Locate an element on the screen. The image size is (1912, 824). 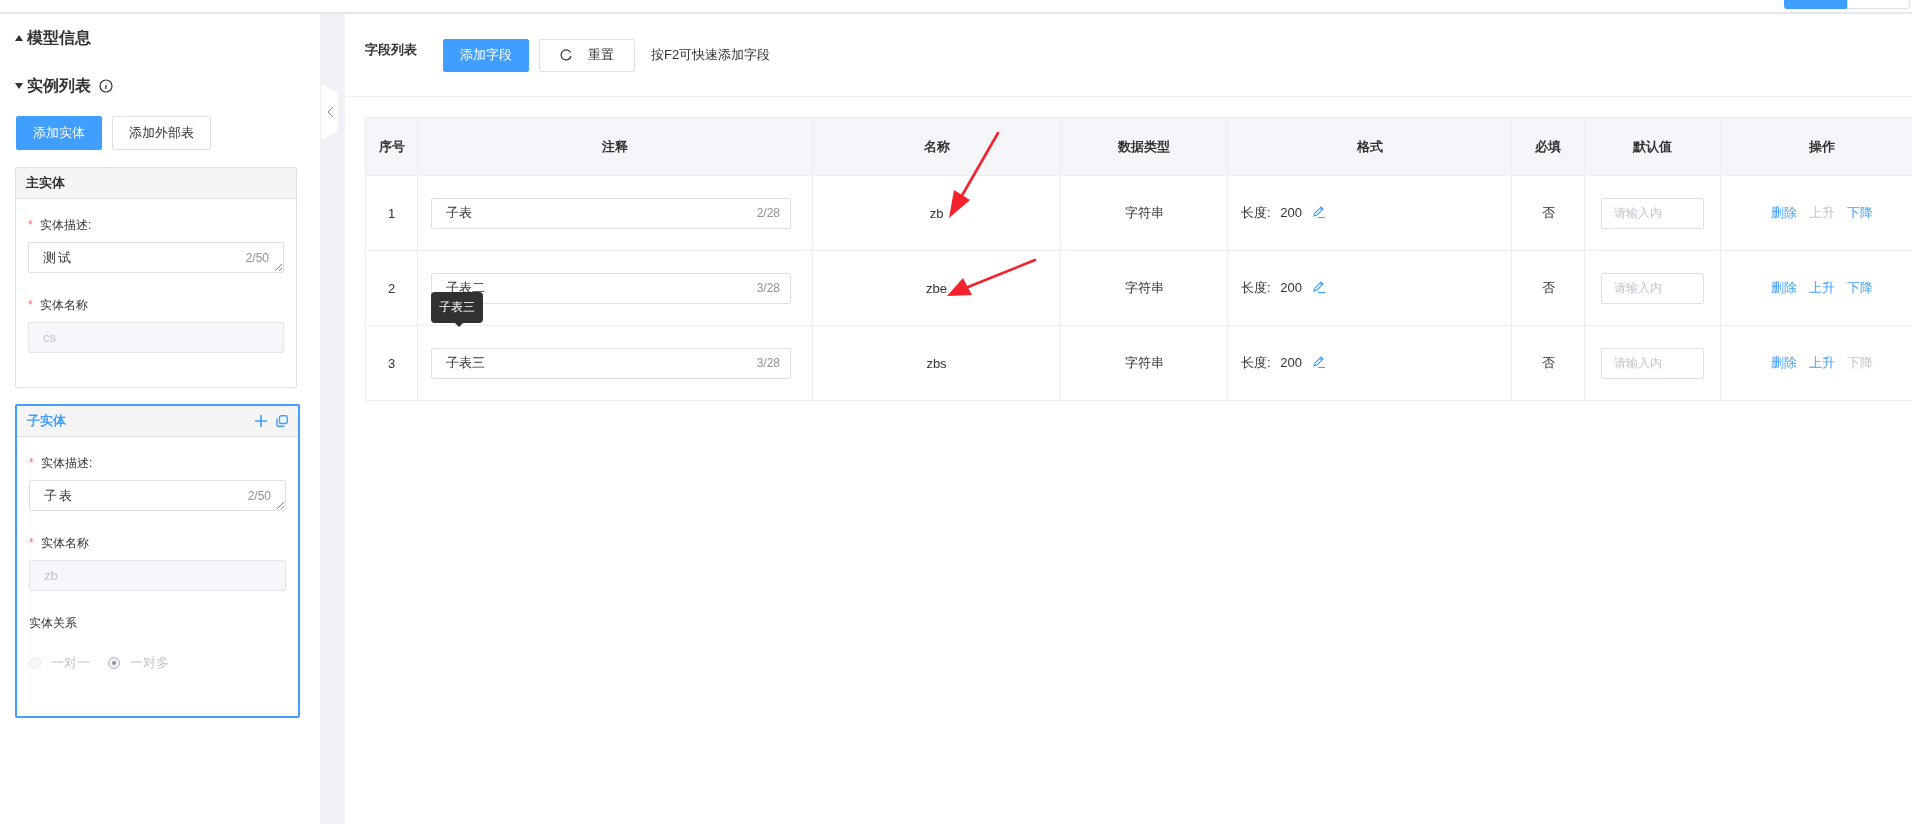
field-label: 实体关系 is located at coordinates (53, 623).